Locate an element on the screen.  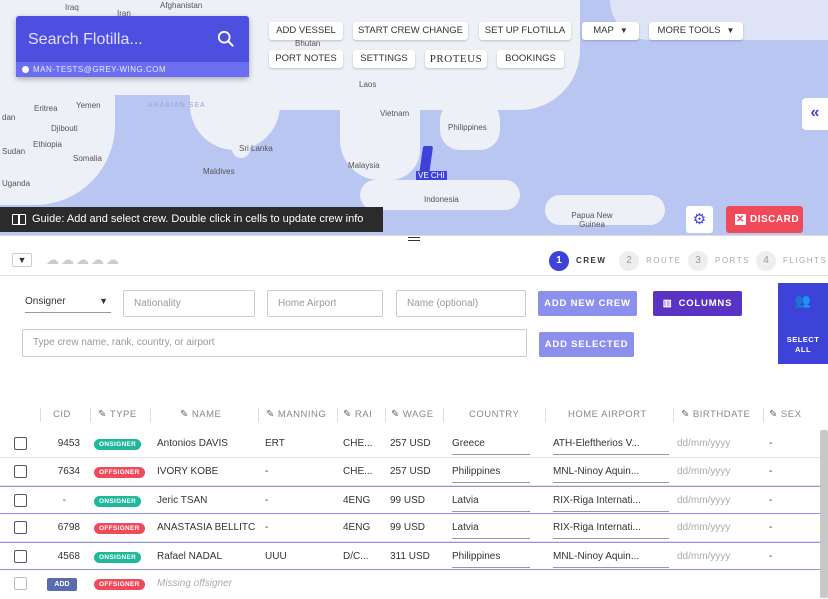
columns-button: ▥ COLUMNS is located at coordinates (697, 303).